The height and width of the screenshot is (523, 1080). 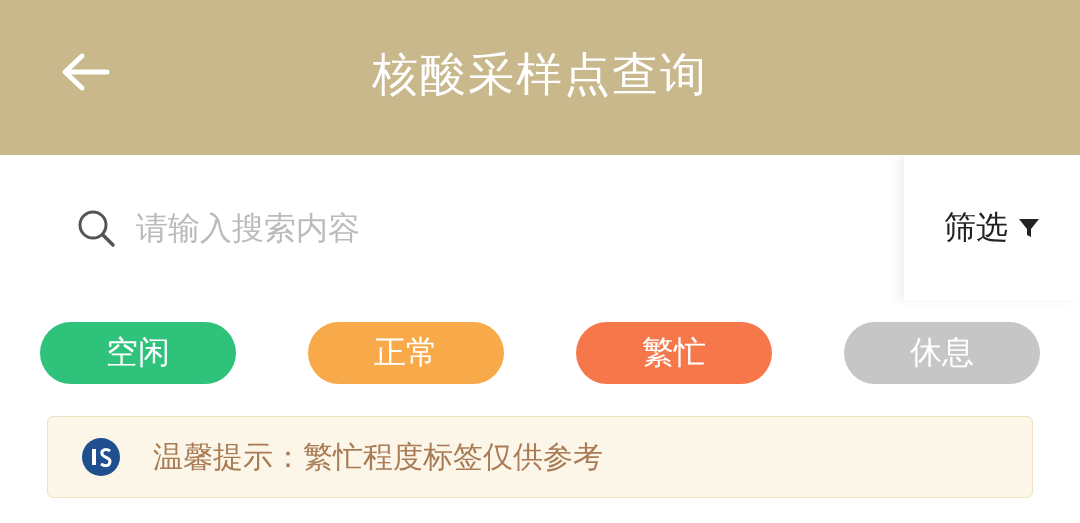 What do you see at coordinates (942, 353) in the screenshot?
I see `status-tag: 休息` at bounding box center [942, 353].